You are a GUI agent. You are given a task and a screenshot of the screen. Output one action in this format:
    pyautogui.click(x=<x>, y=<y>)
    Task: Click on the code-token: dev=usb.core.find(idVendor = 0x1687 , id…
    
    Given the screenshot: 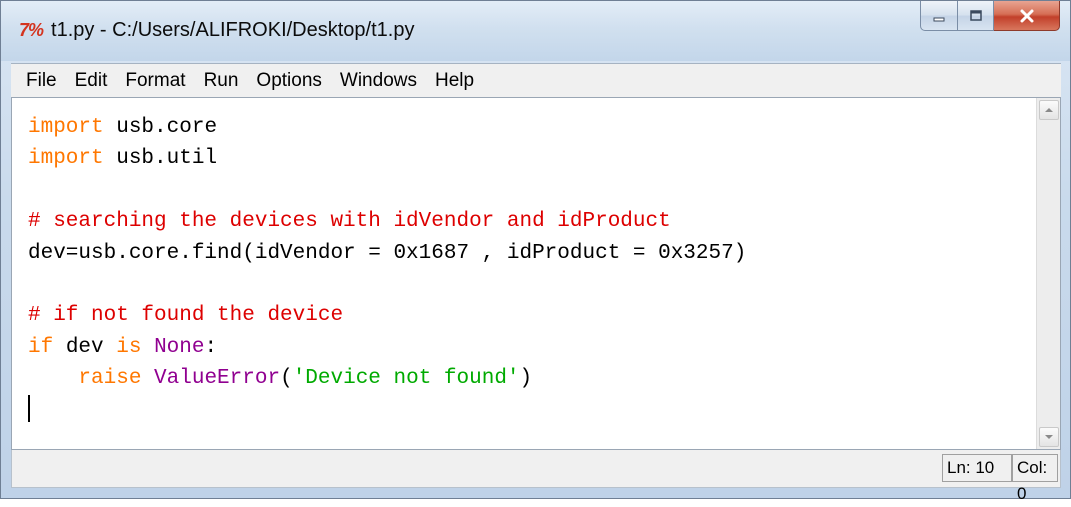 What is the action you would take?
    pyautogui.click(x=387, y=253)
    